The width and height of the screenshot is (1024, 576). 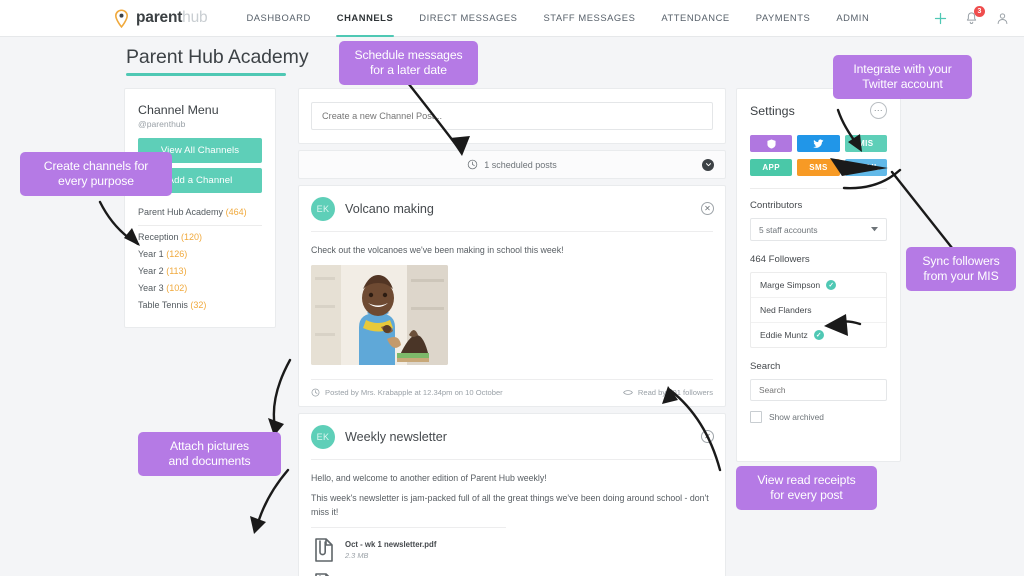 What do you see at coordinates (865, 167) in the screenshot?
I see `delivery-chip-email: EMAIL` at bounding box center [865, 167].